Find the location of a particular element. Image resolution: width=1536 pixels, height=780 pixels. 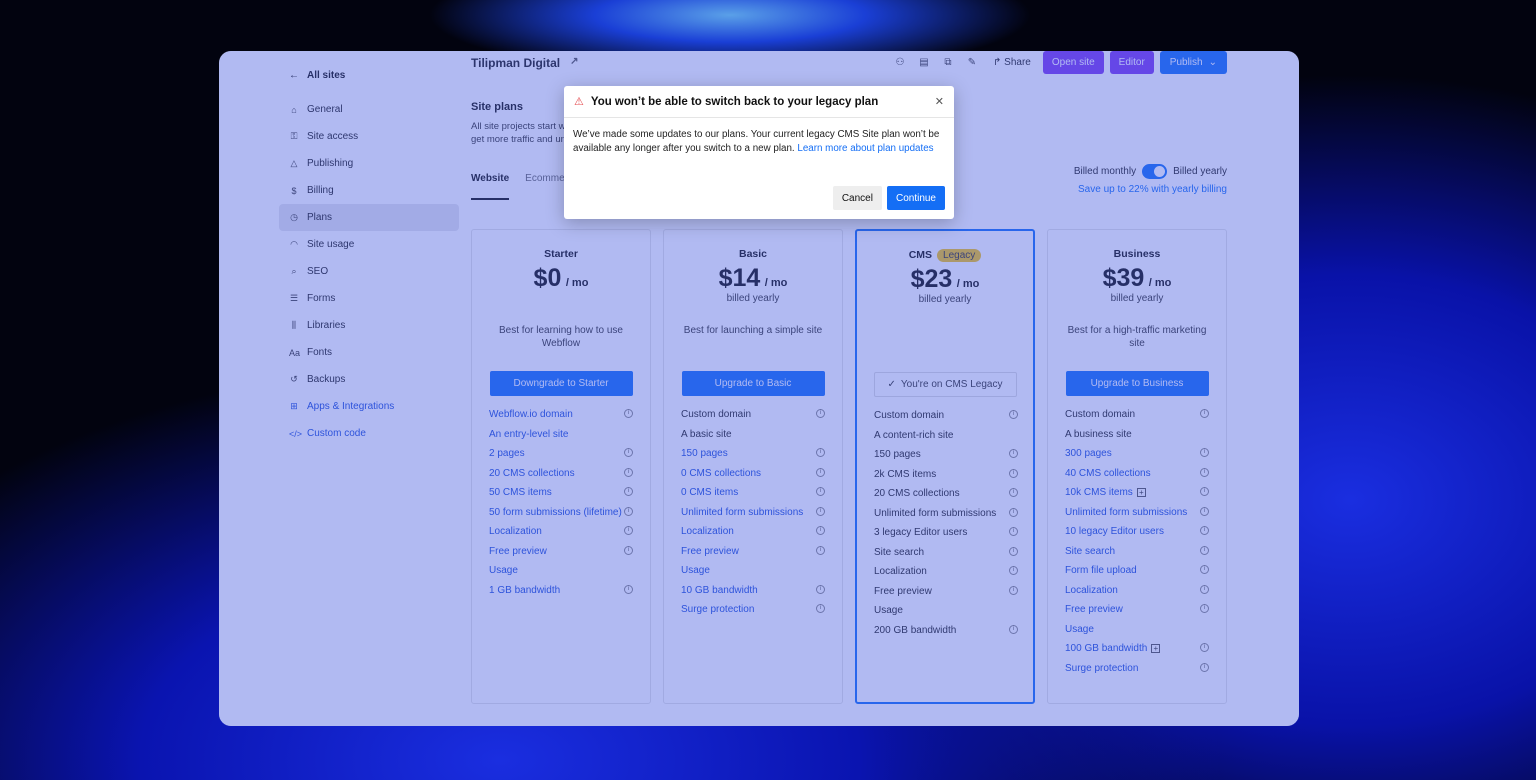

plan-cta-button: Downgrade to Starter is located at coordinates (561, 383).